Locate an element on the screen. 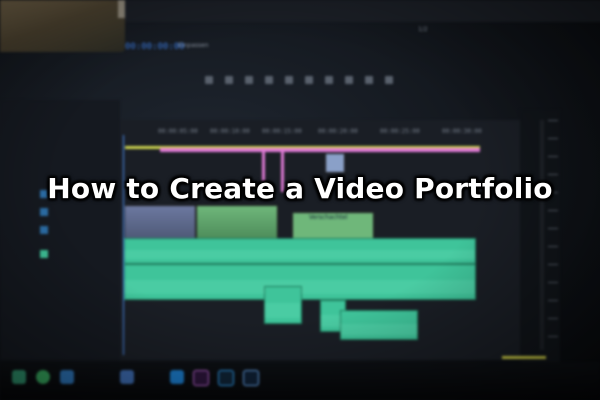  meter-scale is located at coordinates (553, 235).